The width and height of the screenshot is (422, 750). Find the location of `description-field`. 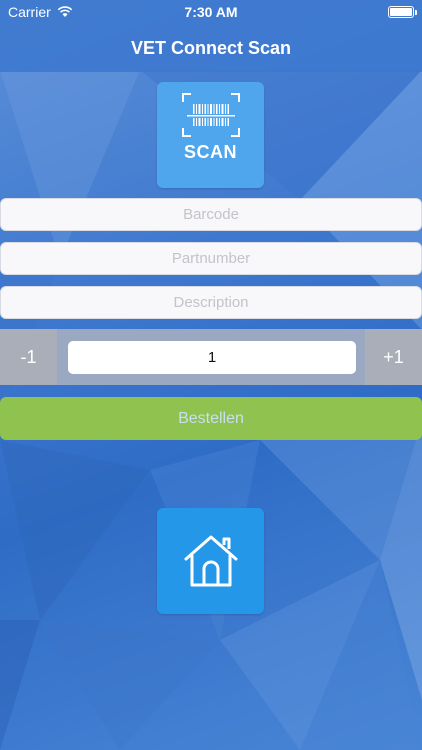

description-field is located at coordinates (211, 302).